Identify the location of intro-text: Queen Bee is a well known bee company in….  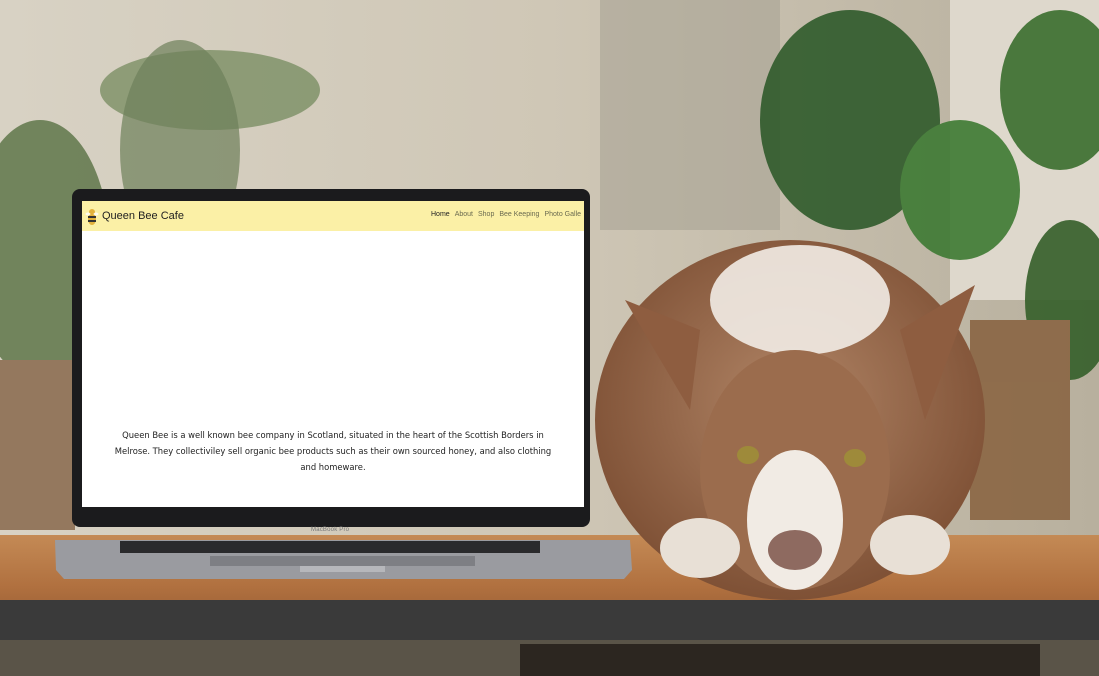
(333, 451).